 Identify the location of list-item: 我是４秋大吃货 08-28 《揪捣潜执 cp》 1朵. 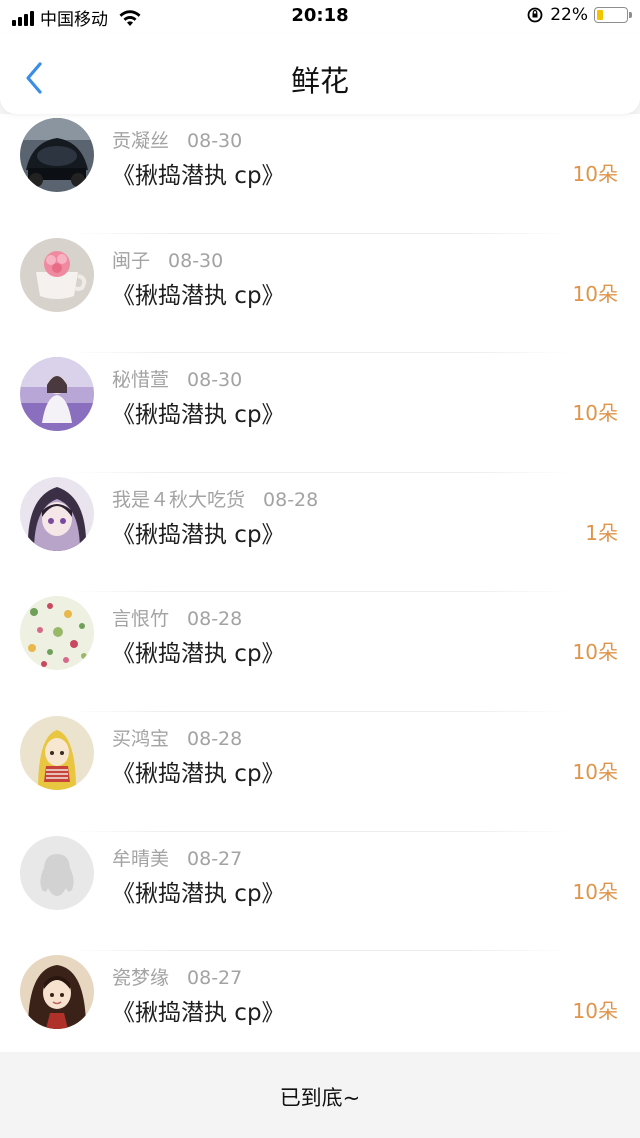
(320, 533).